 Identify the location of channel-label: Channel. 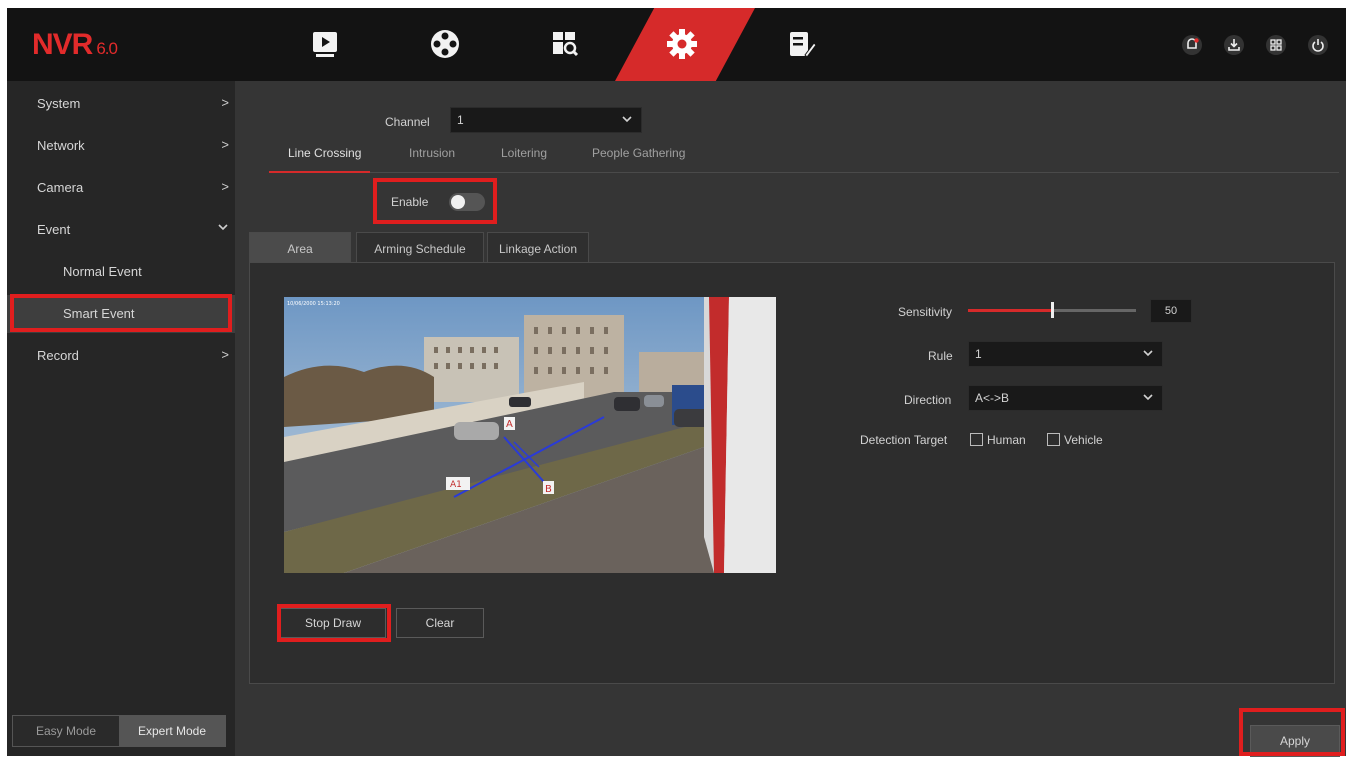
(407, 122).